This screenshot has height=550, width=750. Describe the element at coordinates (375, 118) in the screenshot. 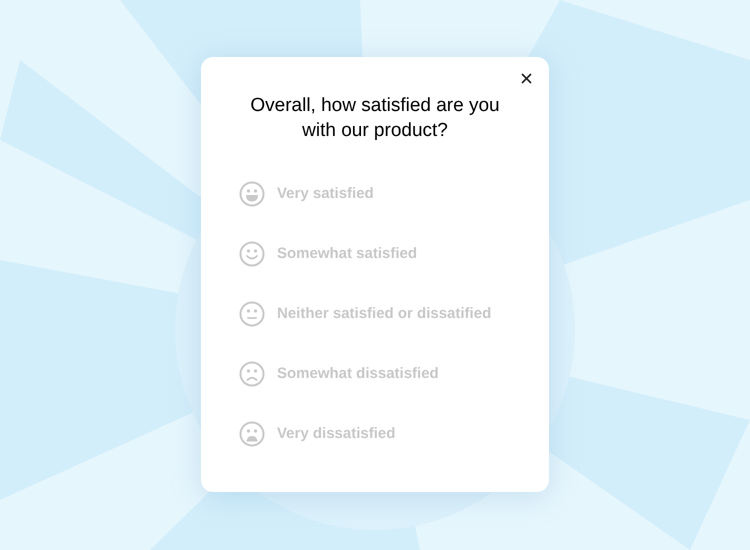

I see `dialog-title: Overall, how satisfied are you with our product?` at that location.